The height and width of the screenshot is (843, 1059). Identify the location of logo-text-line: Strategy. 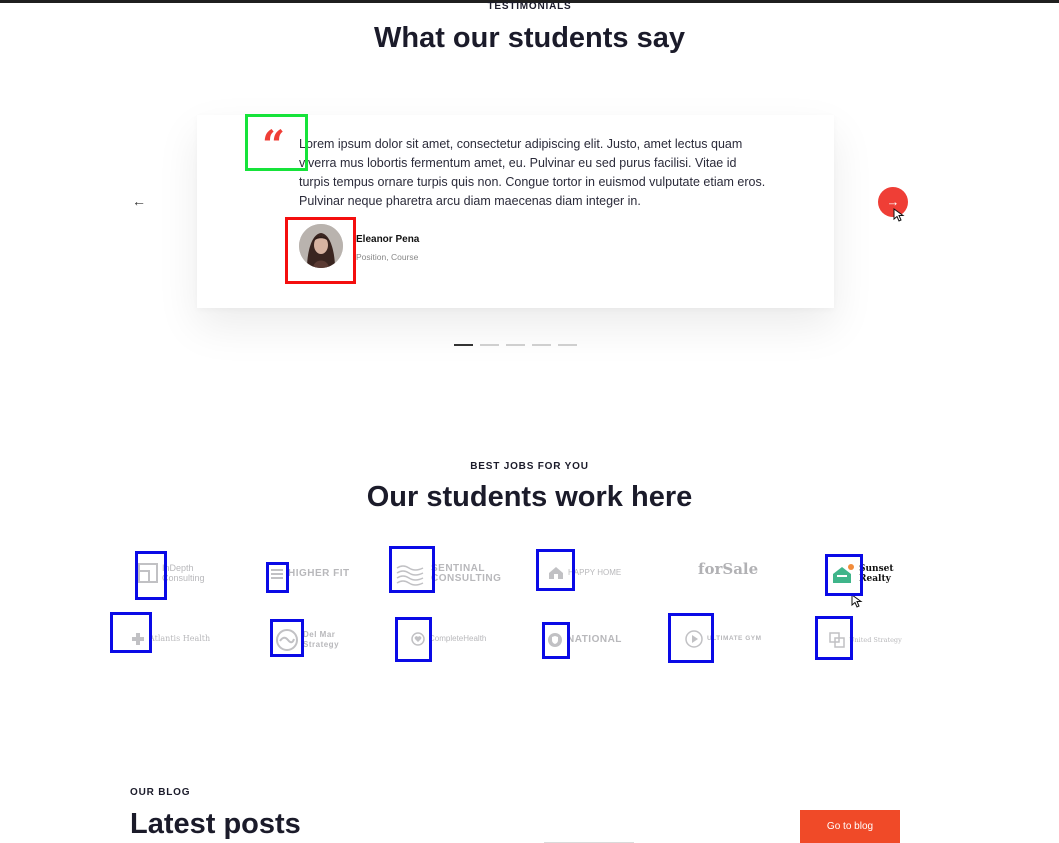
(321, 644).